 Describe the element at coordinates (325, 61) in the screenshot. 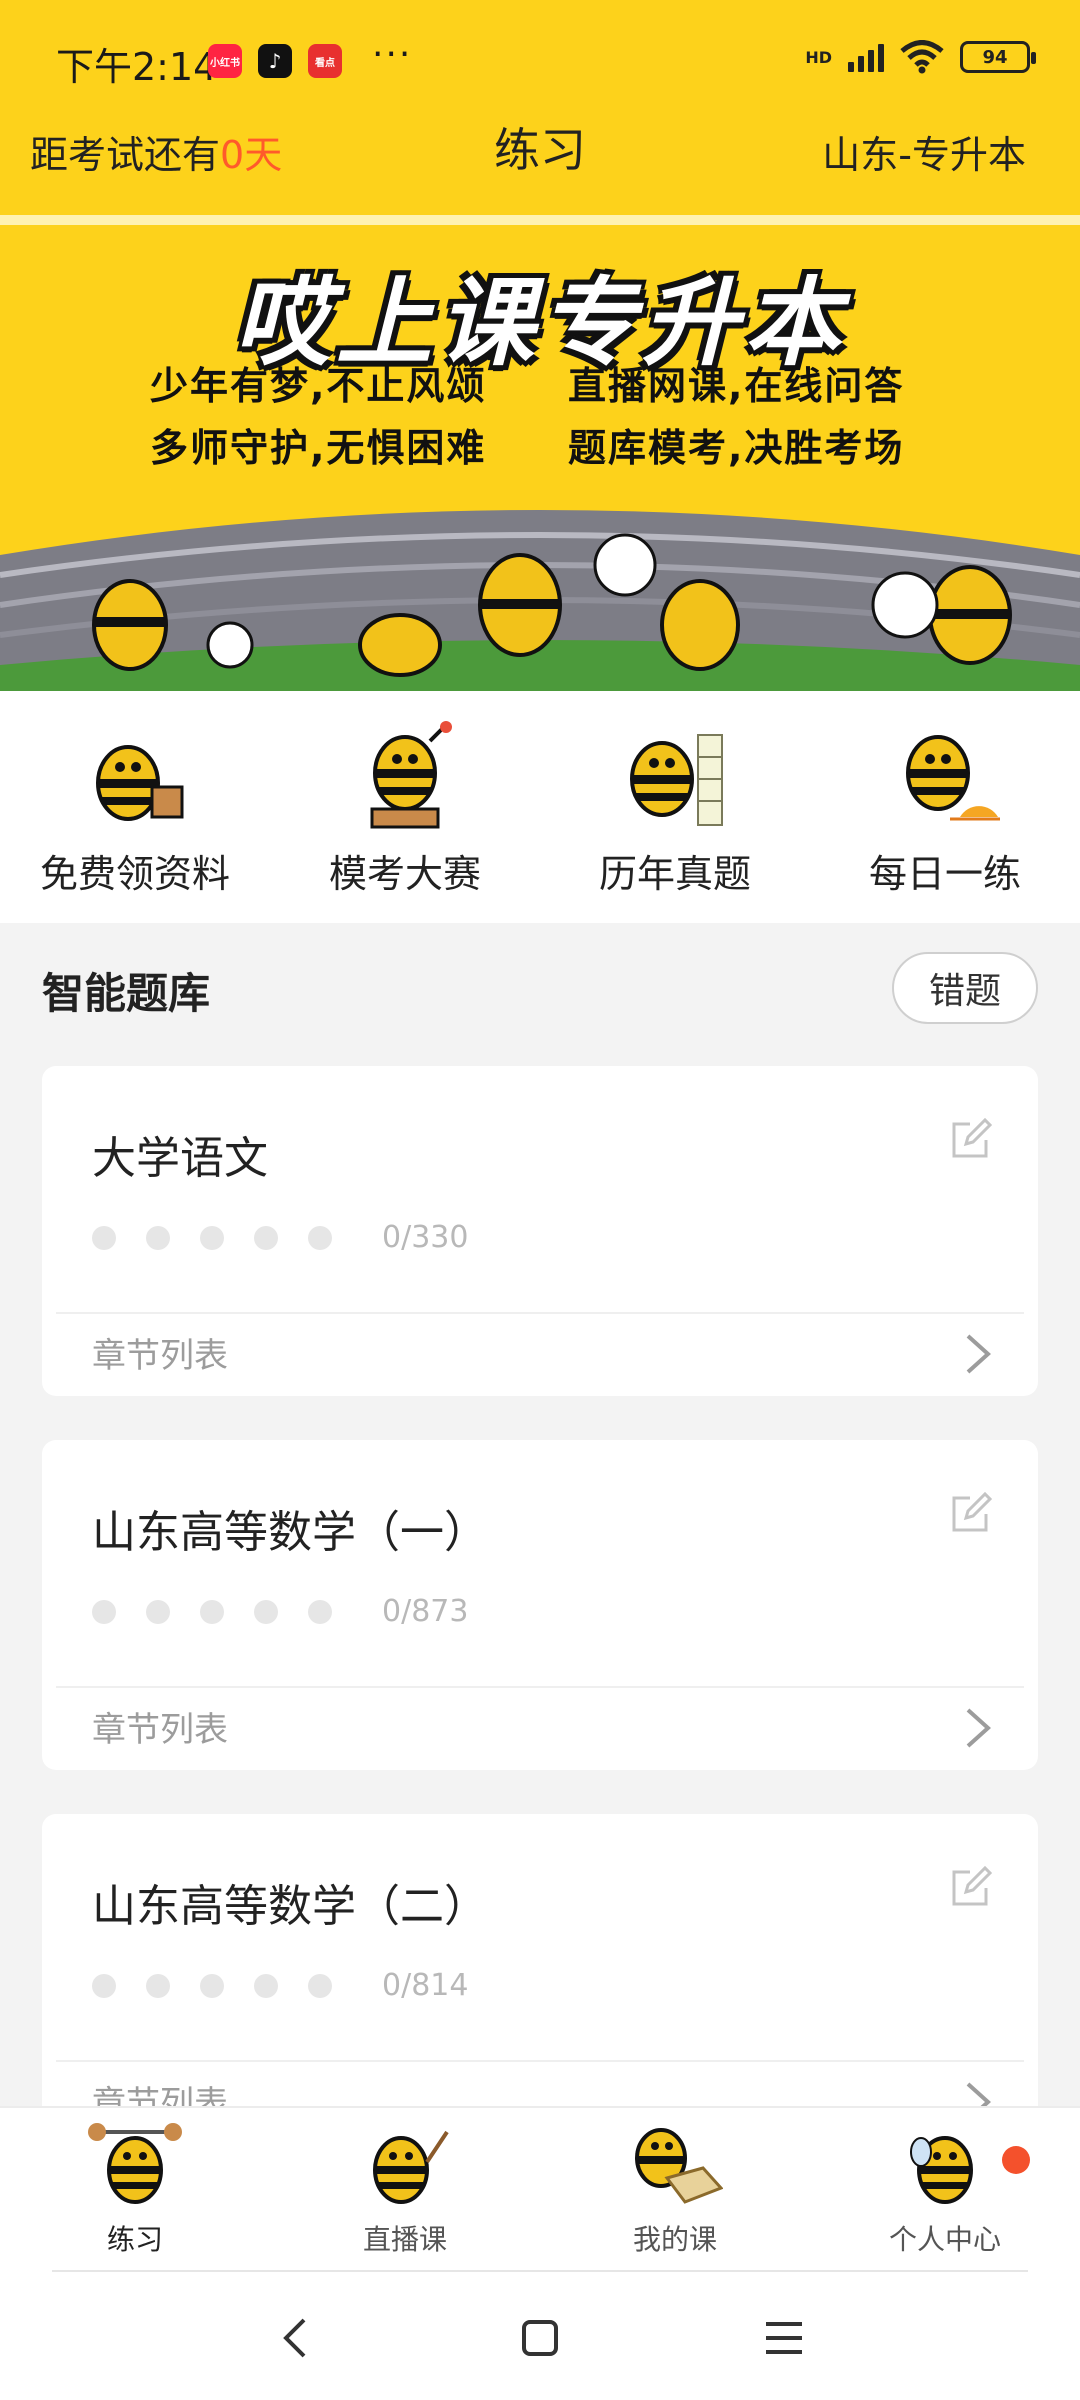

I see `kandian-icon: 看点` at that location.